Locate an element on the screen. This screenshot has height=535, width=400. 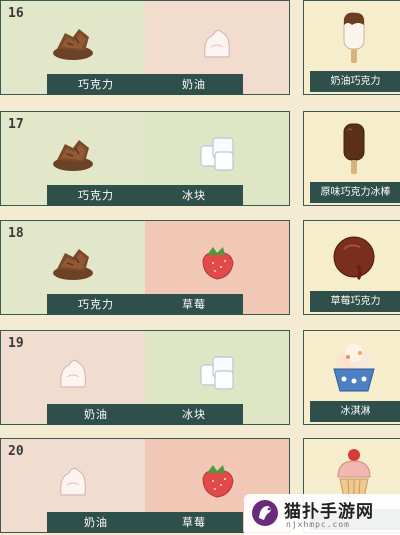
watermark-url: njxhmpc.com is located at coordinates (318, 524).